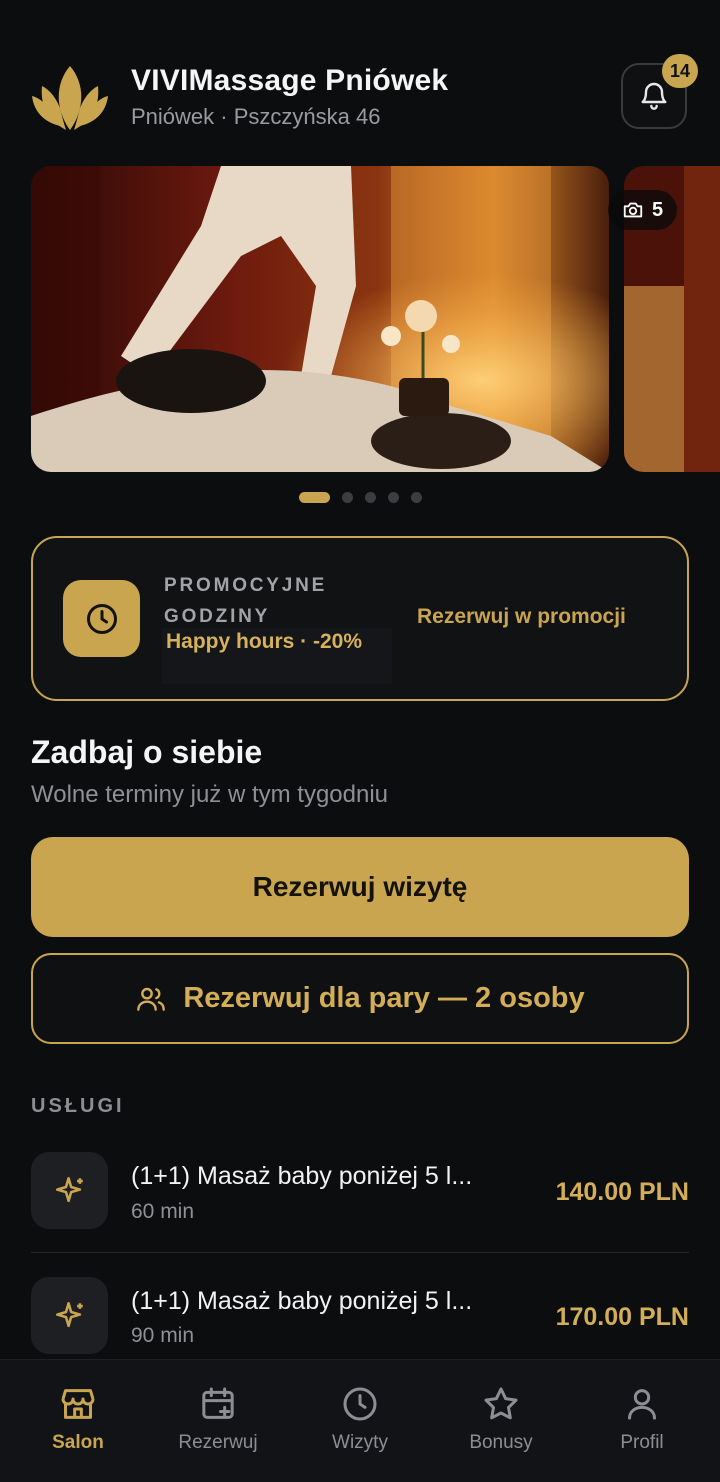 Image resolution: width=720 pixels, height=1482 pixels. I want to click on bell-icon, so click(654, 96).